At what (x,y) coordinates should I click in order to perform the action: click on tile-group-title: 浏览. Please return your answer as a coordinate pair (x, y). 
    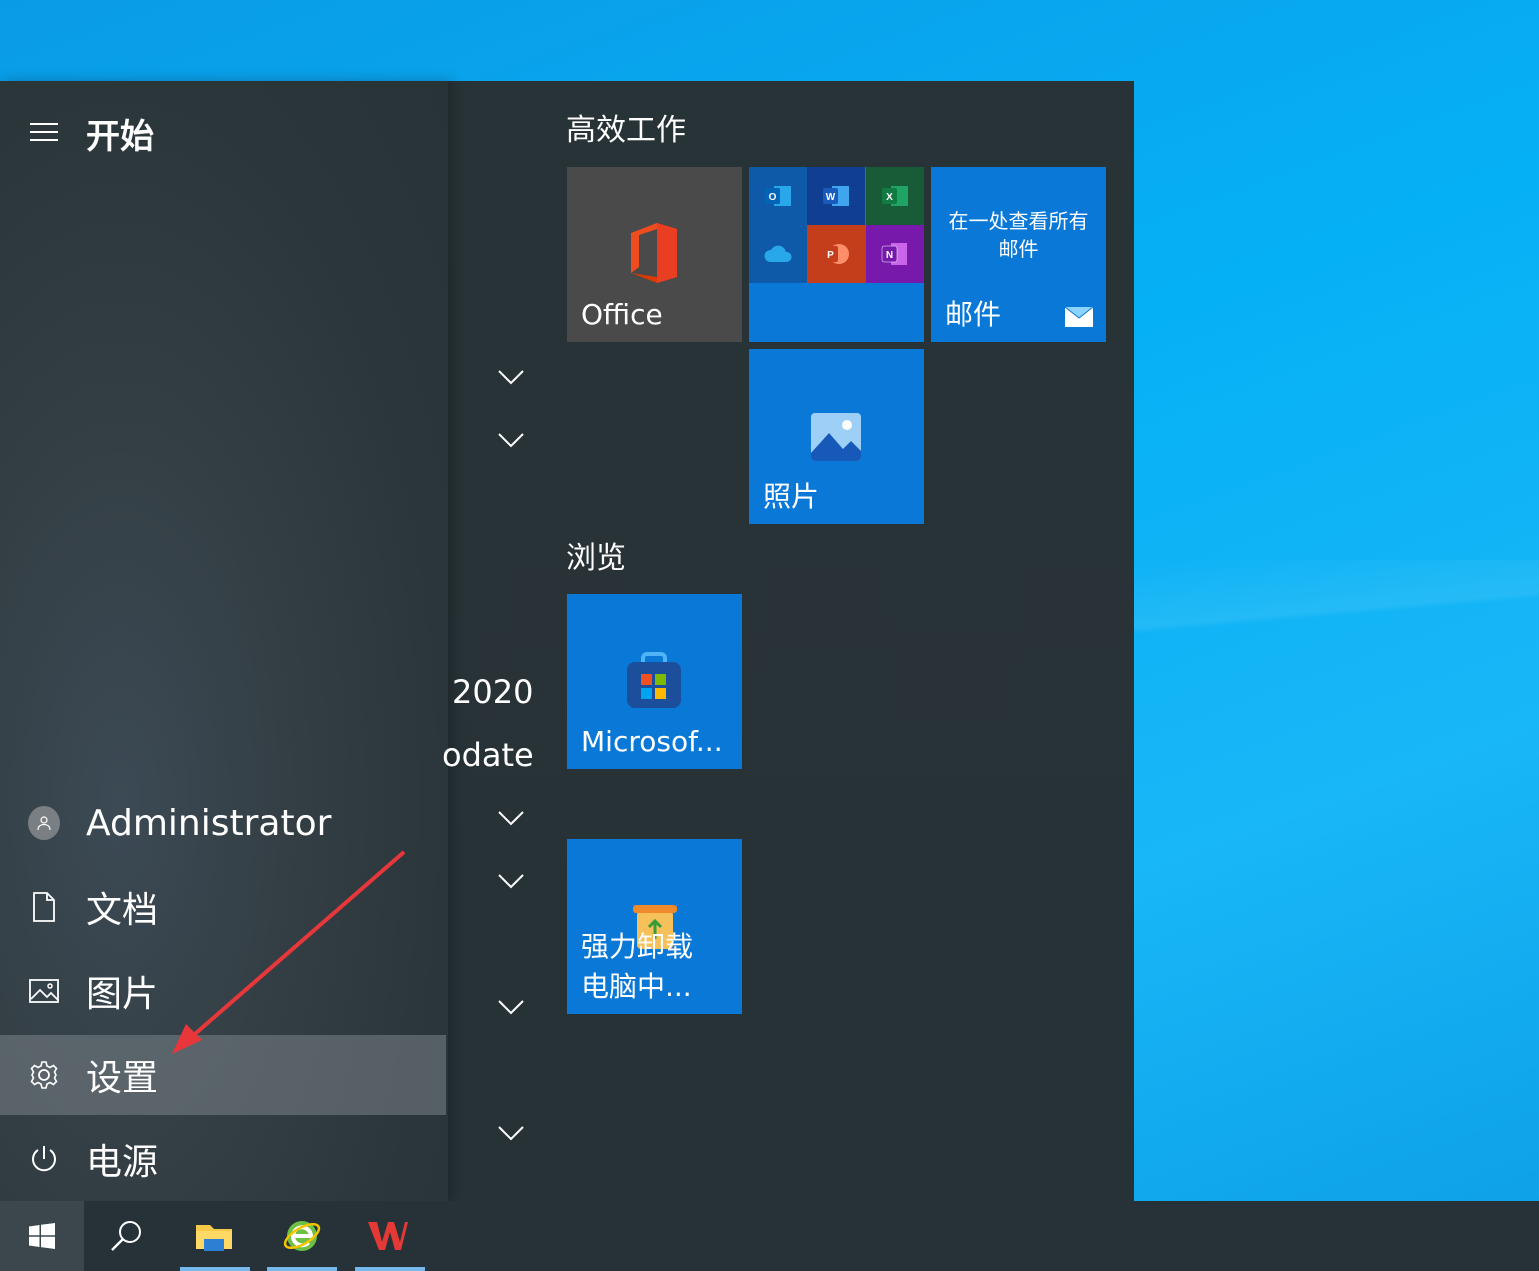
    Looking at the image, I should click on (596, 555).